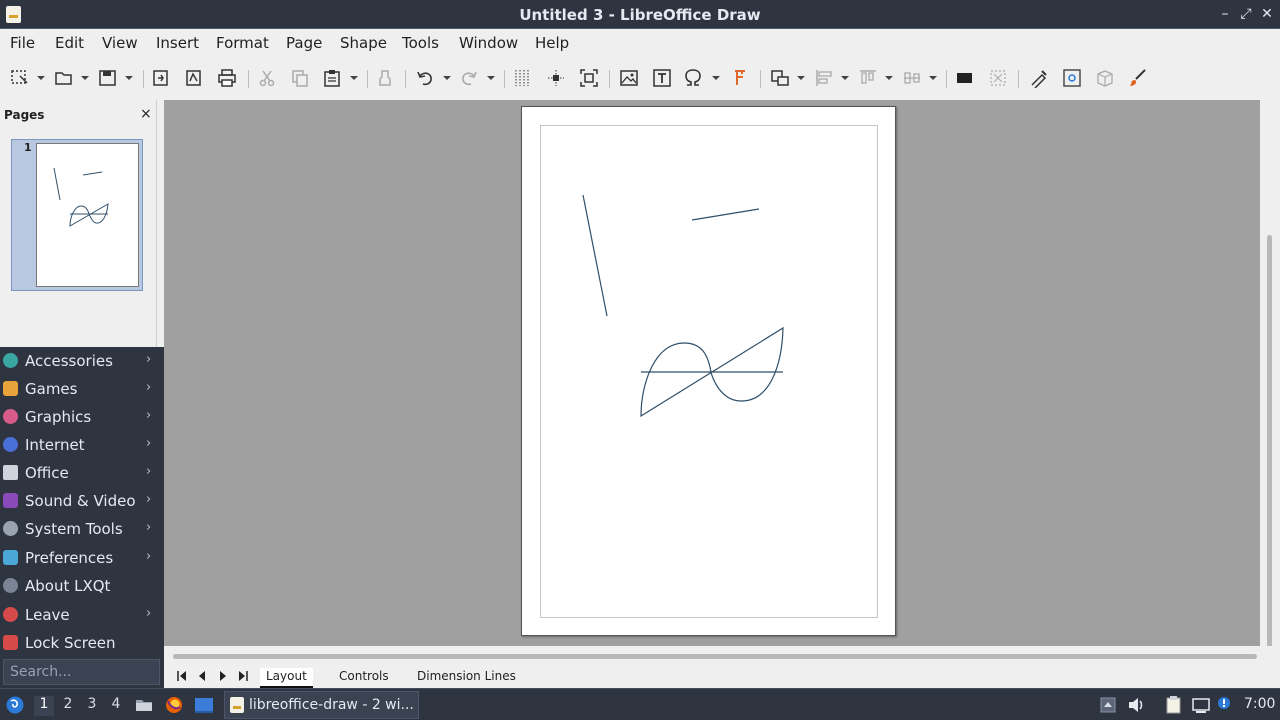 This screenshot has width=1280, height=720. What do you see at coordinates (1108, 705) in the screenshot?
I see `tray-expand-icon` at bounding box center [1108, 705].